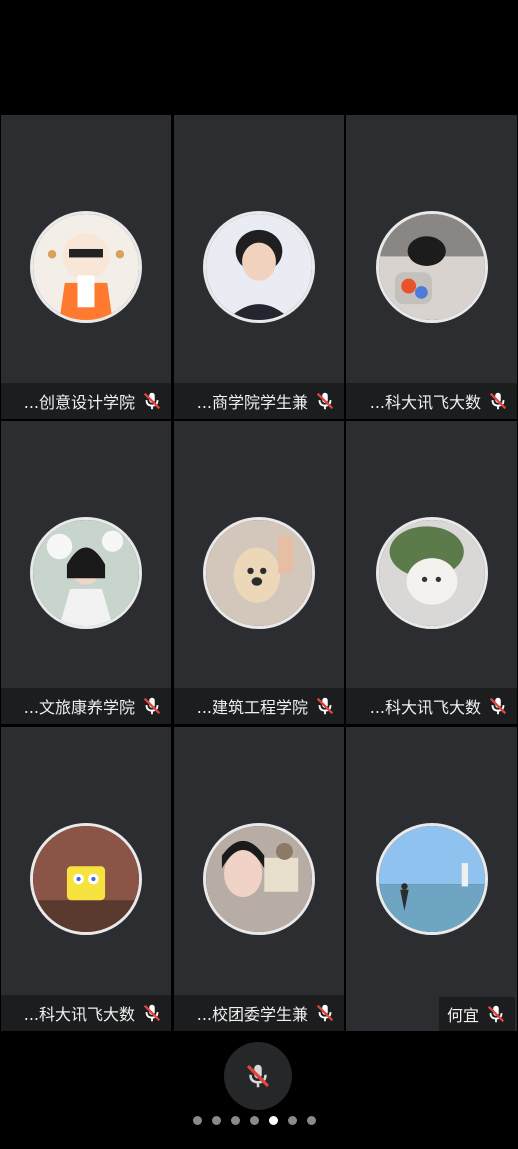  I want to click on beach-avatar, so click(431, 879).